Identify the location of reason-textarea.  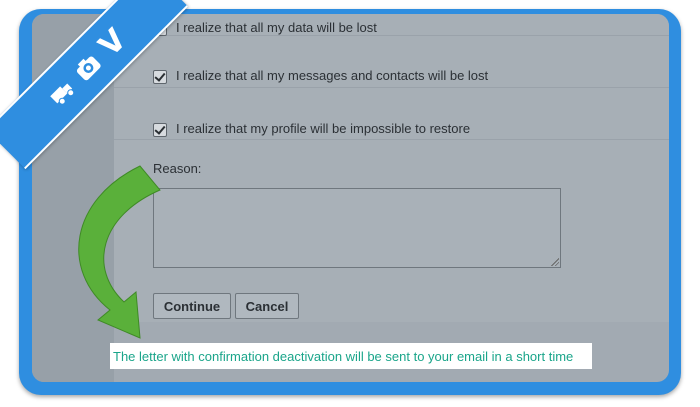
(357, 228).